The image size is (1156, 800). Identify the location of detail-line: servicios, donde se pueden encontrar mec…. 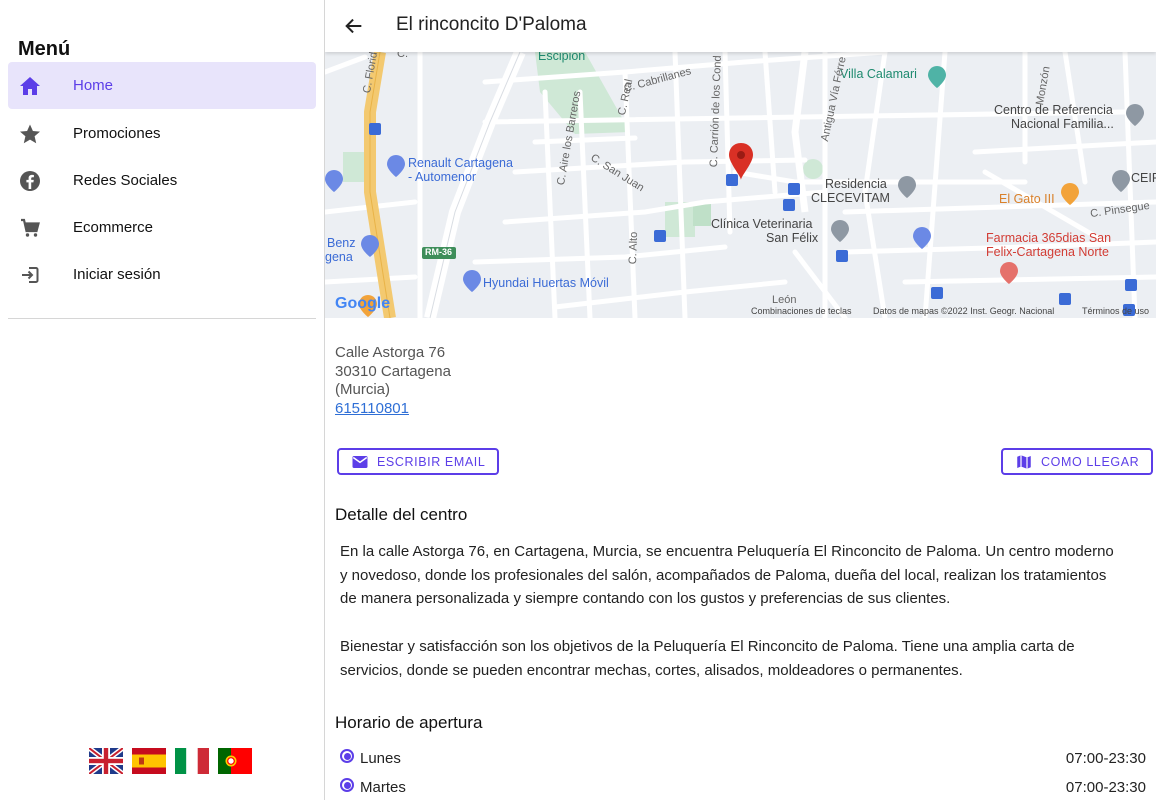
(651, 670).